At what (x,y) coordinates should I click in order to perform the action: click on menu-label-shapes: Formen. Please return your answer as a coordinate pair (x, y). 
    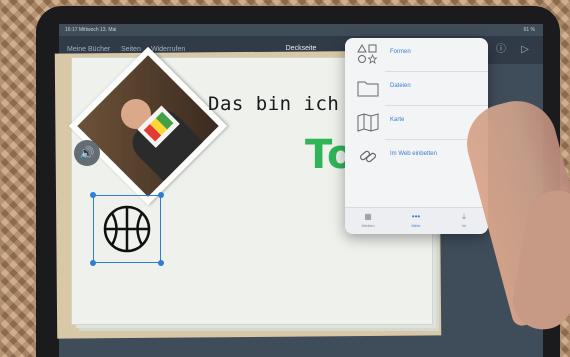
    Looking at the image, I should click on (400, 52).